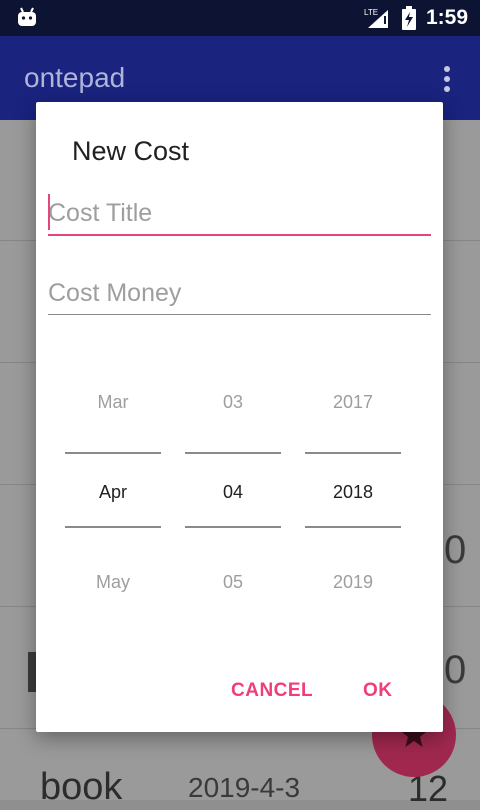 Image resolution: width=480 pixels, height=810 pixels. Describe the element at coordinates (244, 787) in the screenshot. I see `list-item-date: 2019-4-3` at that location.